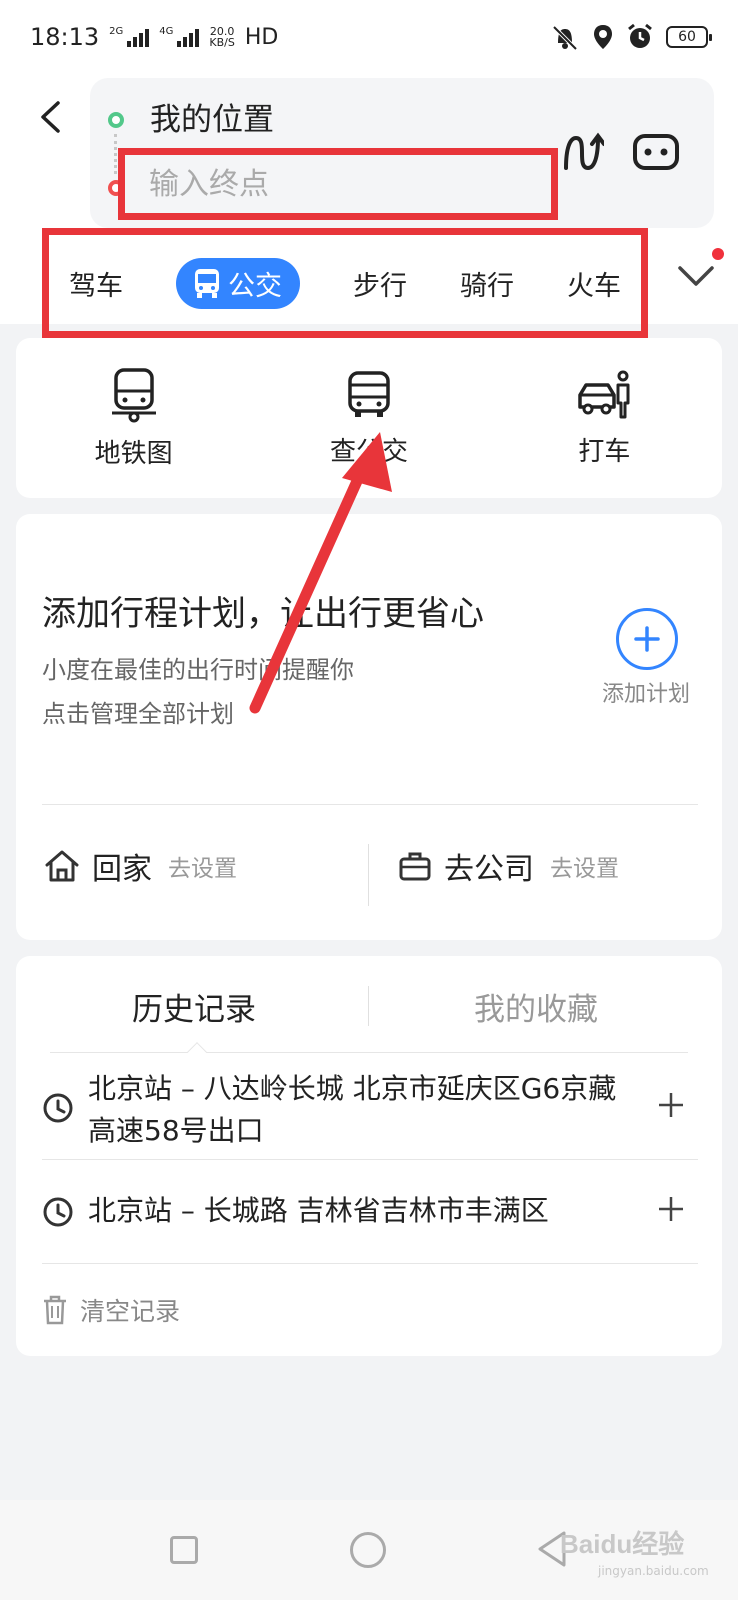 This screenshot has width=738, height=1600. I want to click on back-arrow-icon, so click(50, 117).